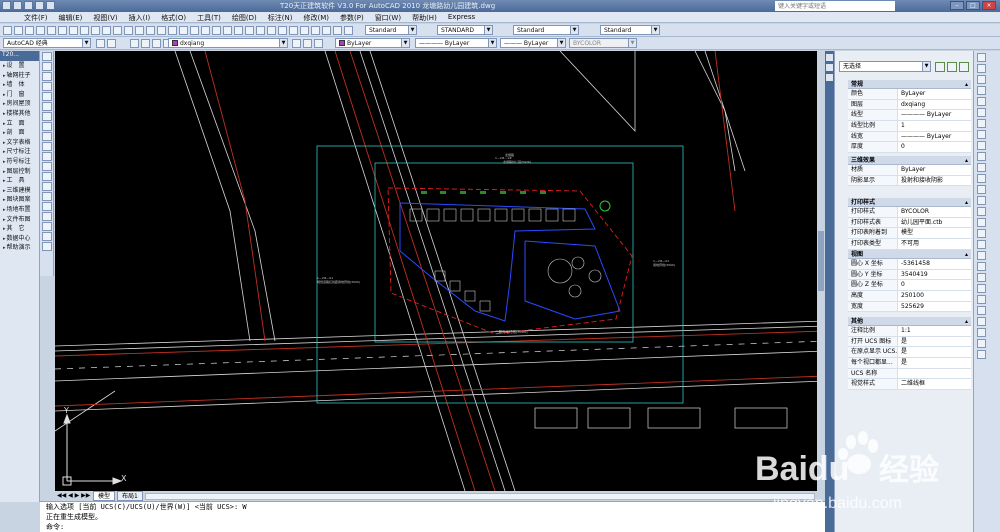 The height and width of the screenshot is (532, 1000). Describe the element at coordinates (337, 30) in the screenshot. I see `tz-h-icon` at that location.